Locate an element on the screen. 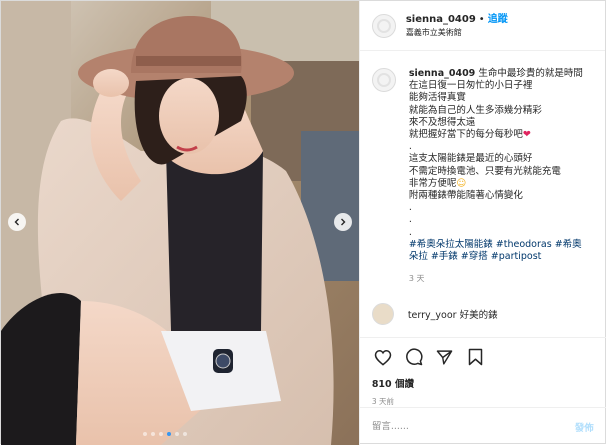 Image resolution: width=606 pixels, height=445 pixels. comment-button is located at coordinates (414, 357).